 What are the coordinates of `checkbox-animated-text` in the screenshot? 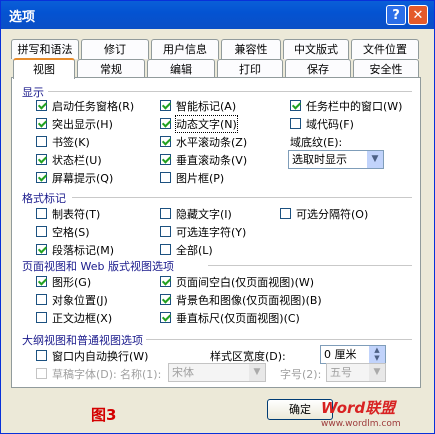 It's located at (165, 123).